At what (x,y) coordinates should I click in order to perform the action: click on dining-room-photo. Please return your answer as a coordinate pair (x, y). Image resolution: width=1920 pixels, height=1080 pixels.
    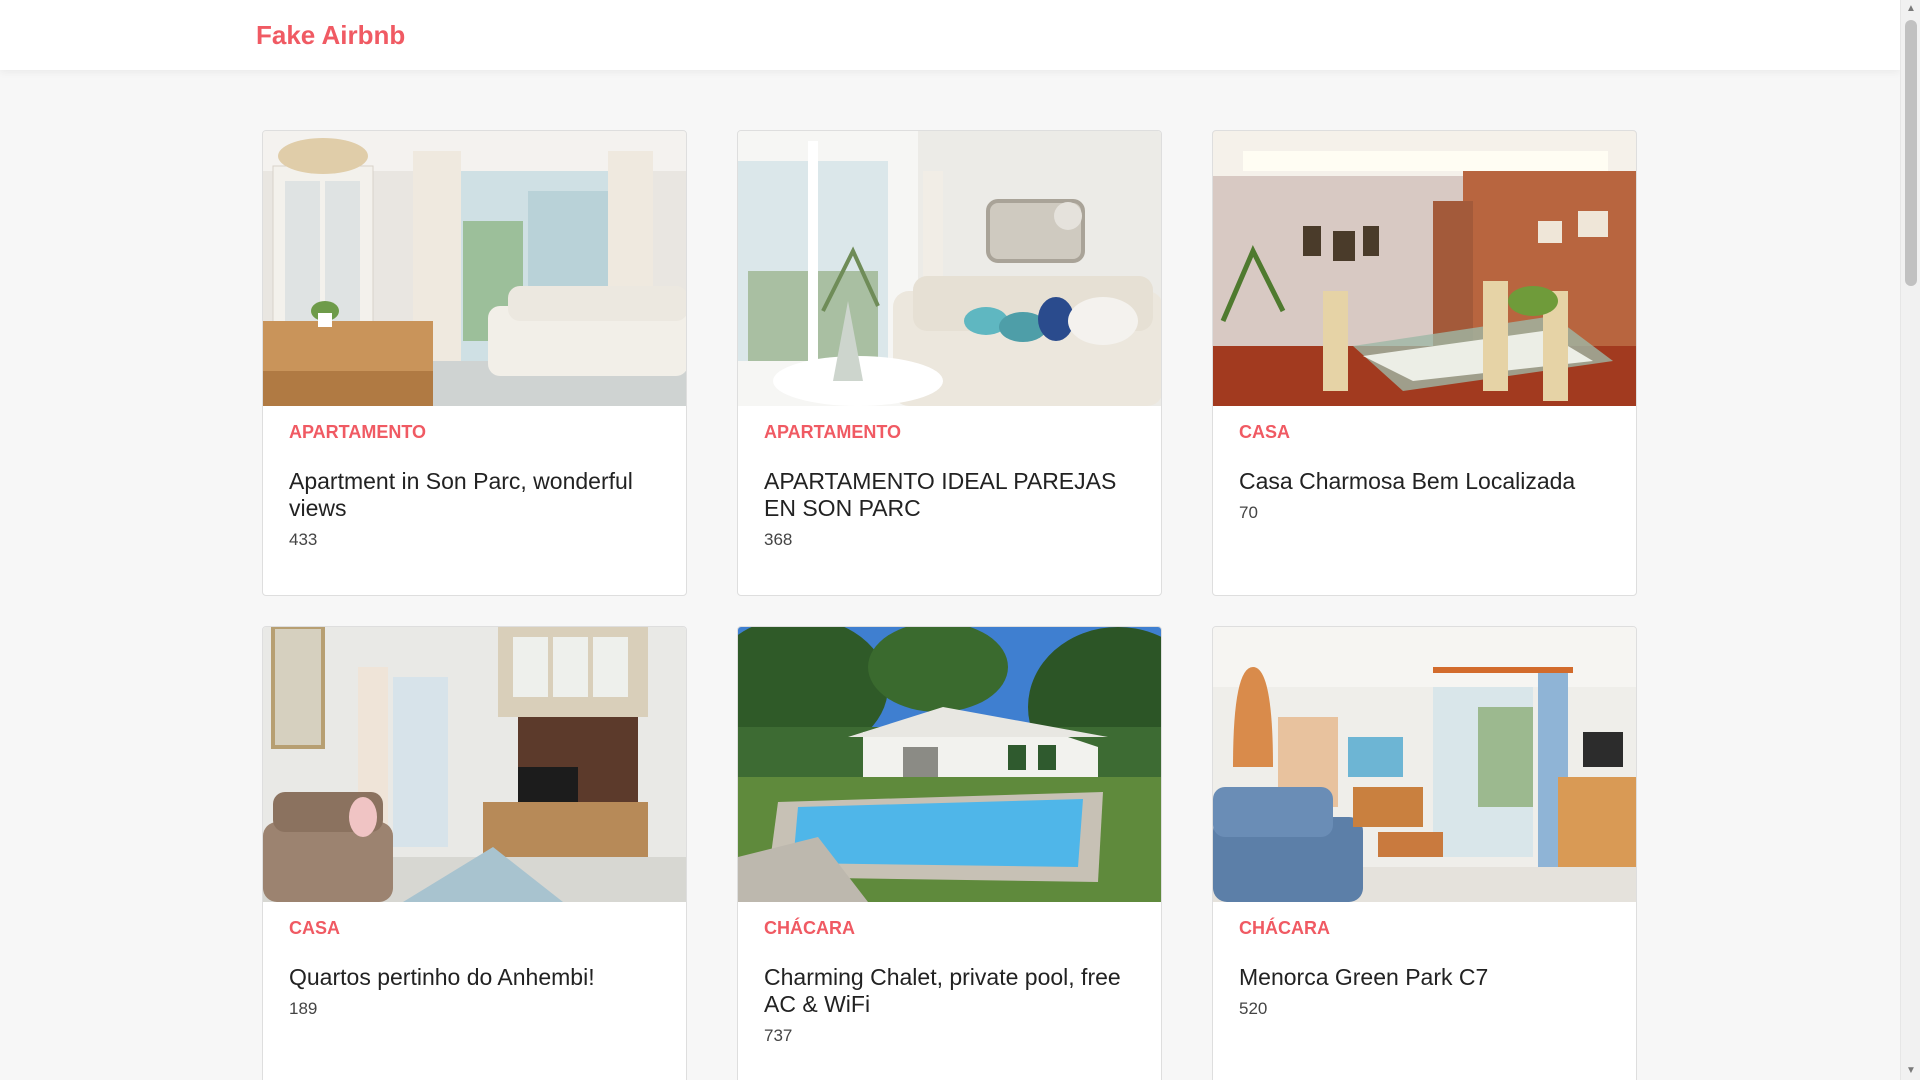
    Looking at the image, I should click on (1424, 268).